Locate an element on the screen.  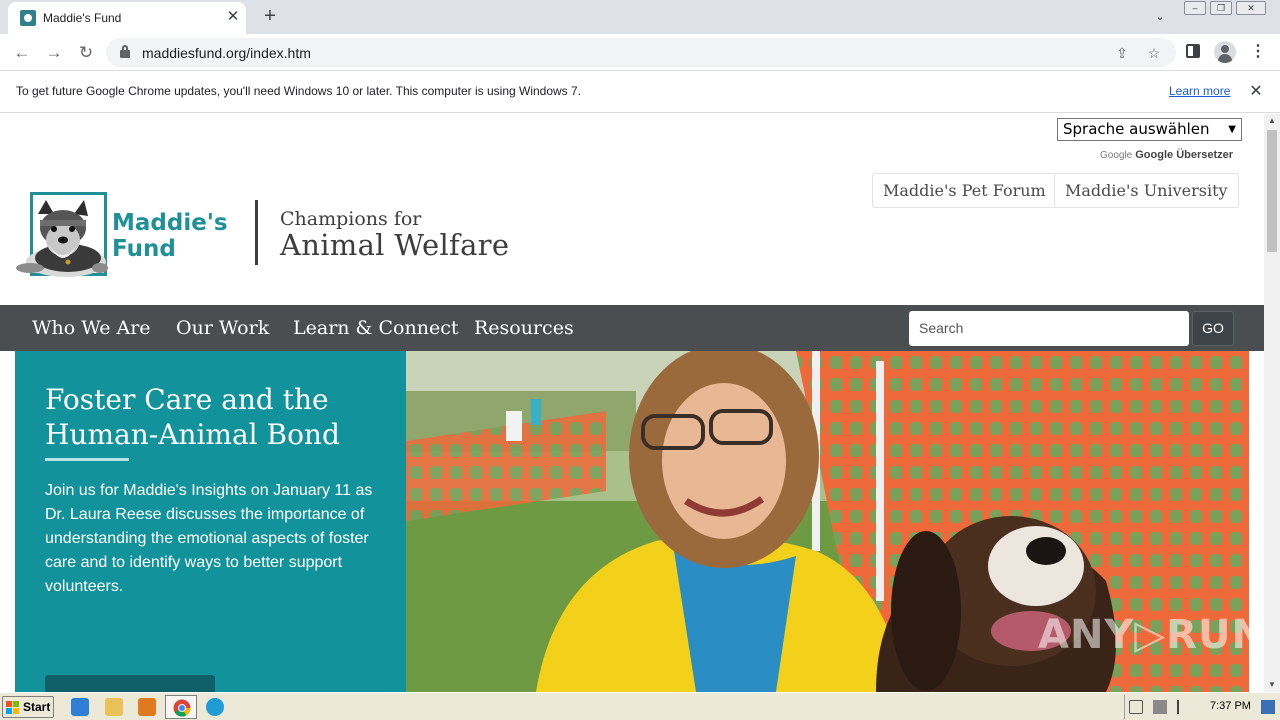
site-logo: Maddie's Fund is located at coordinates (125, 236).